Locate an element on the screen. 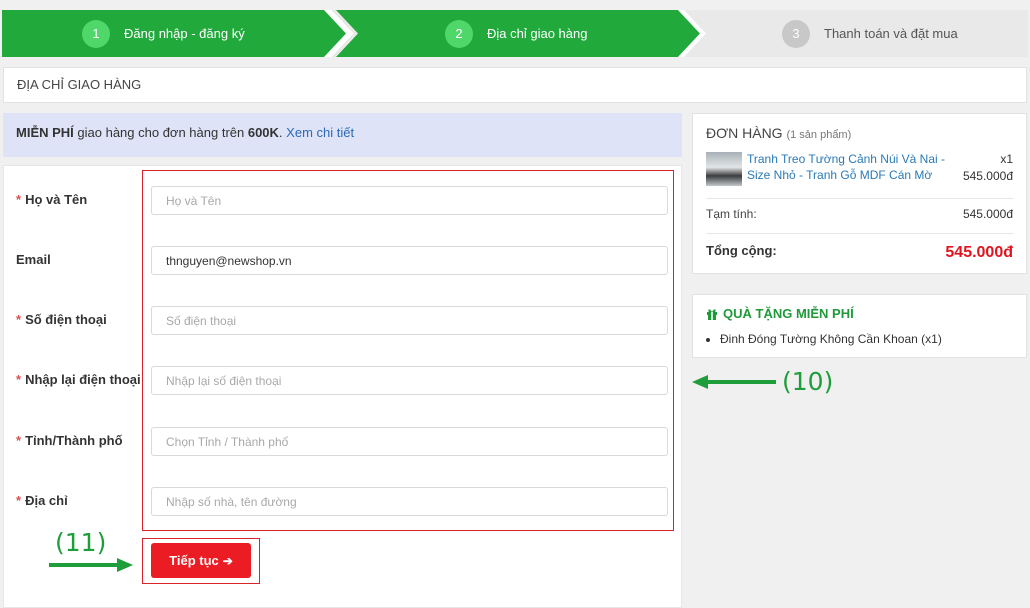 This screenshot has width=1030, height=608. promo-amount: 600K is located at coordinates (263, 132).